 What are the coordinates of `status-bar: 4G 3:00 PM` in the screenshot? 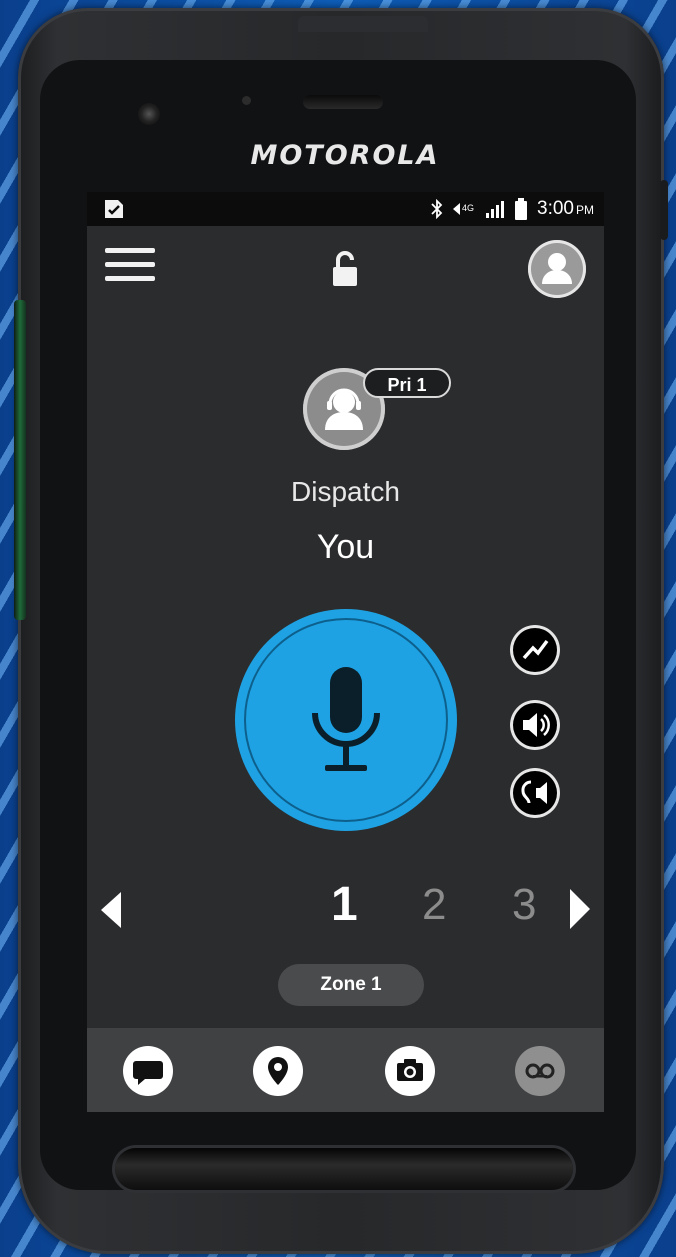 It's located at (345, 209).